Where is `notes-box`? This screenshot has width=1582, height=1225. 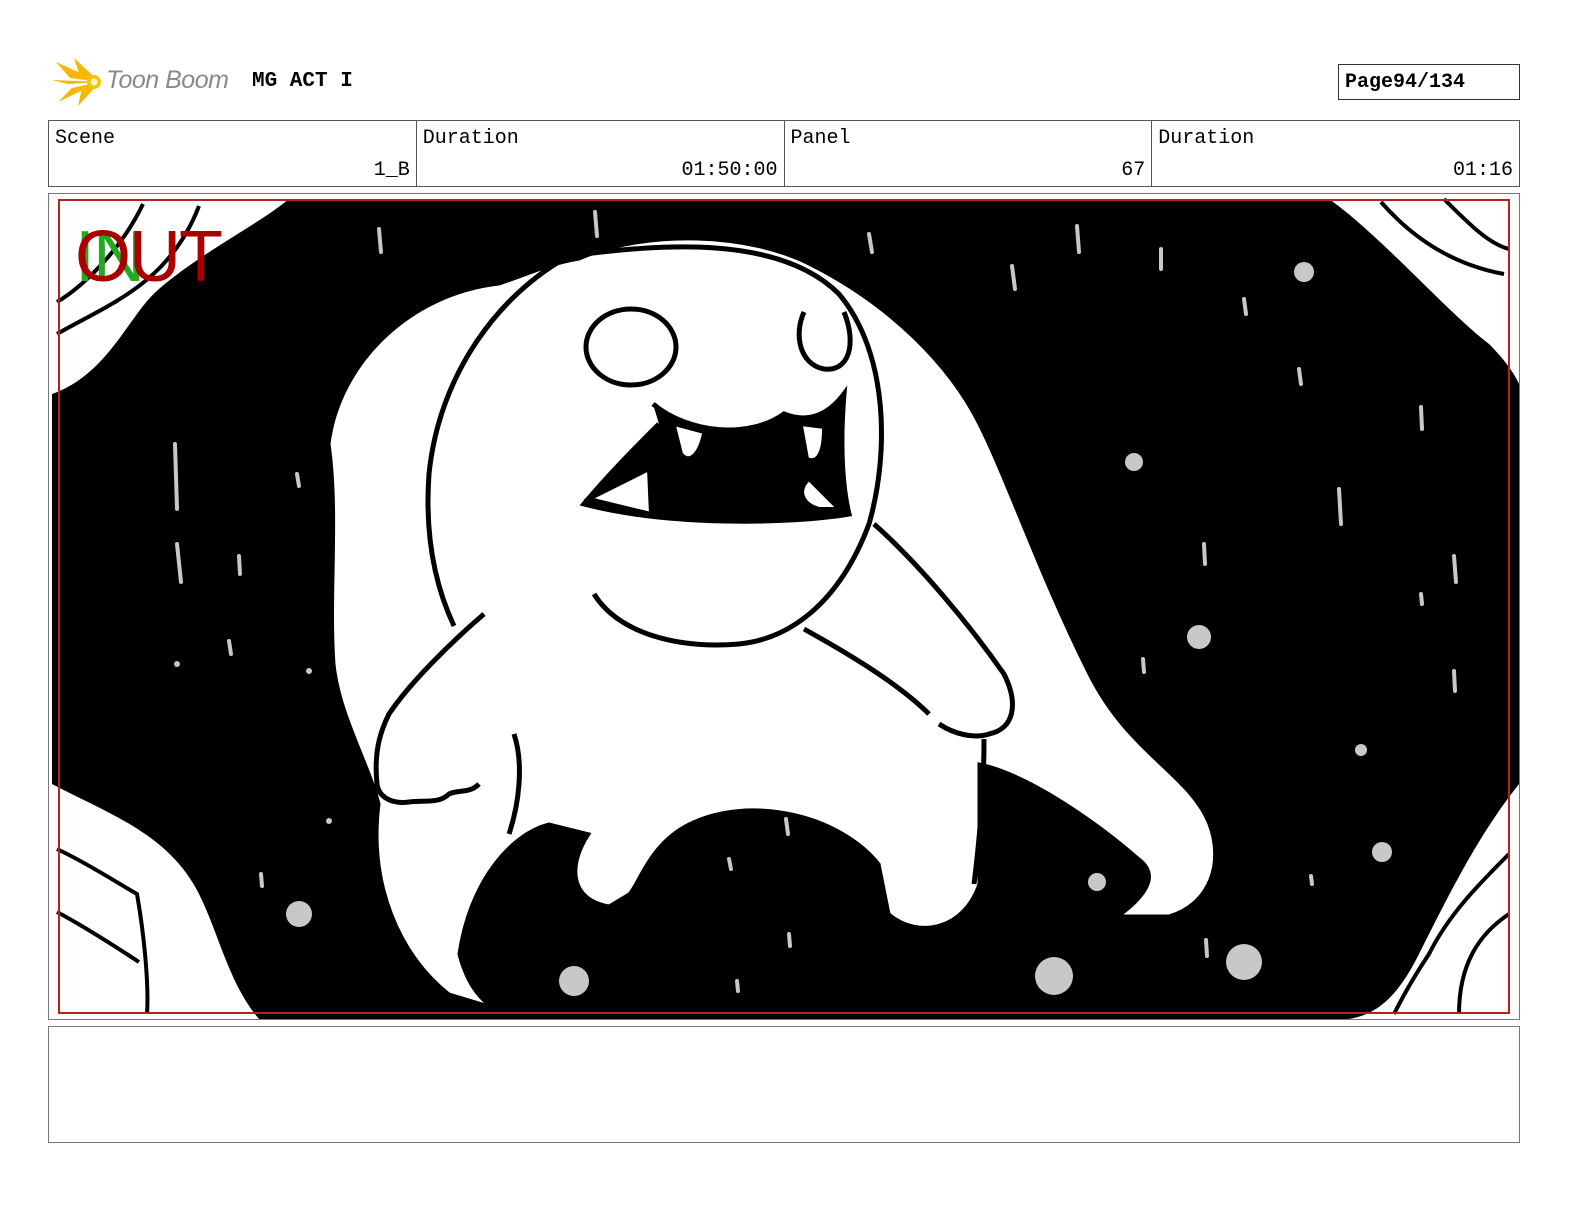
notes-box is located at coordinates (784, 1084).